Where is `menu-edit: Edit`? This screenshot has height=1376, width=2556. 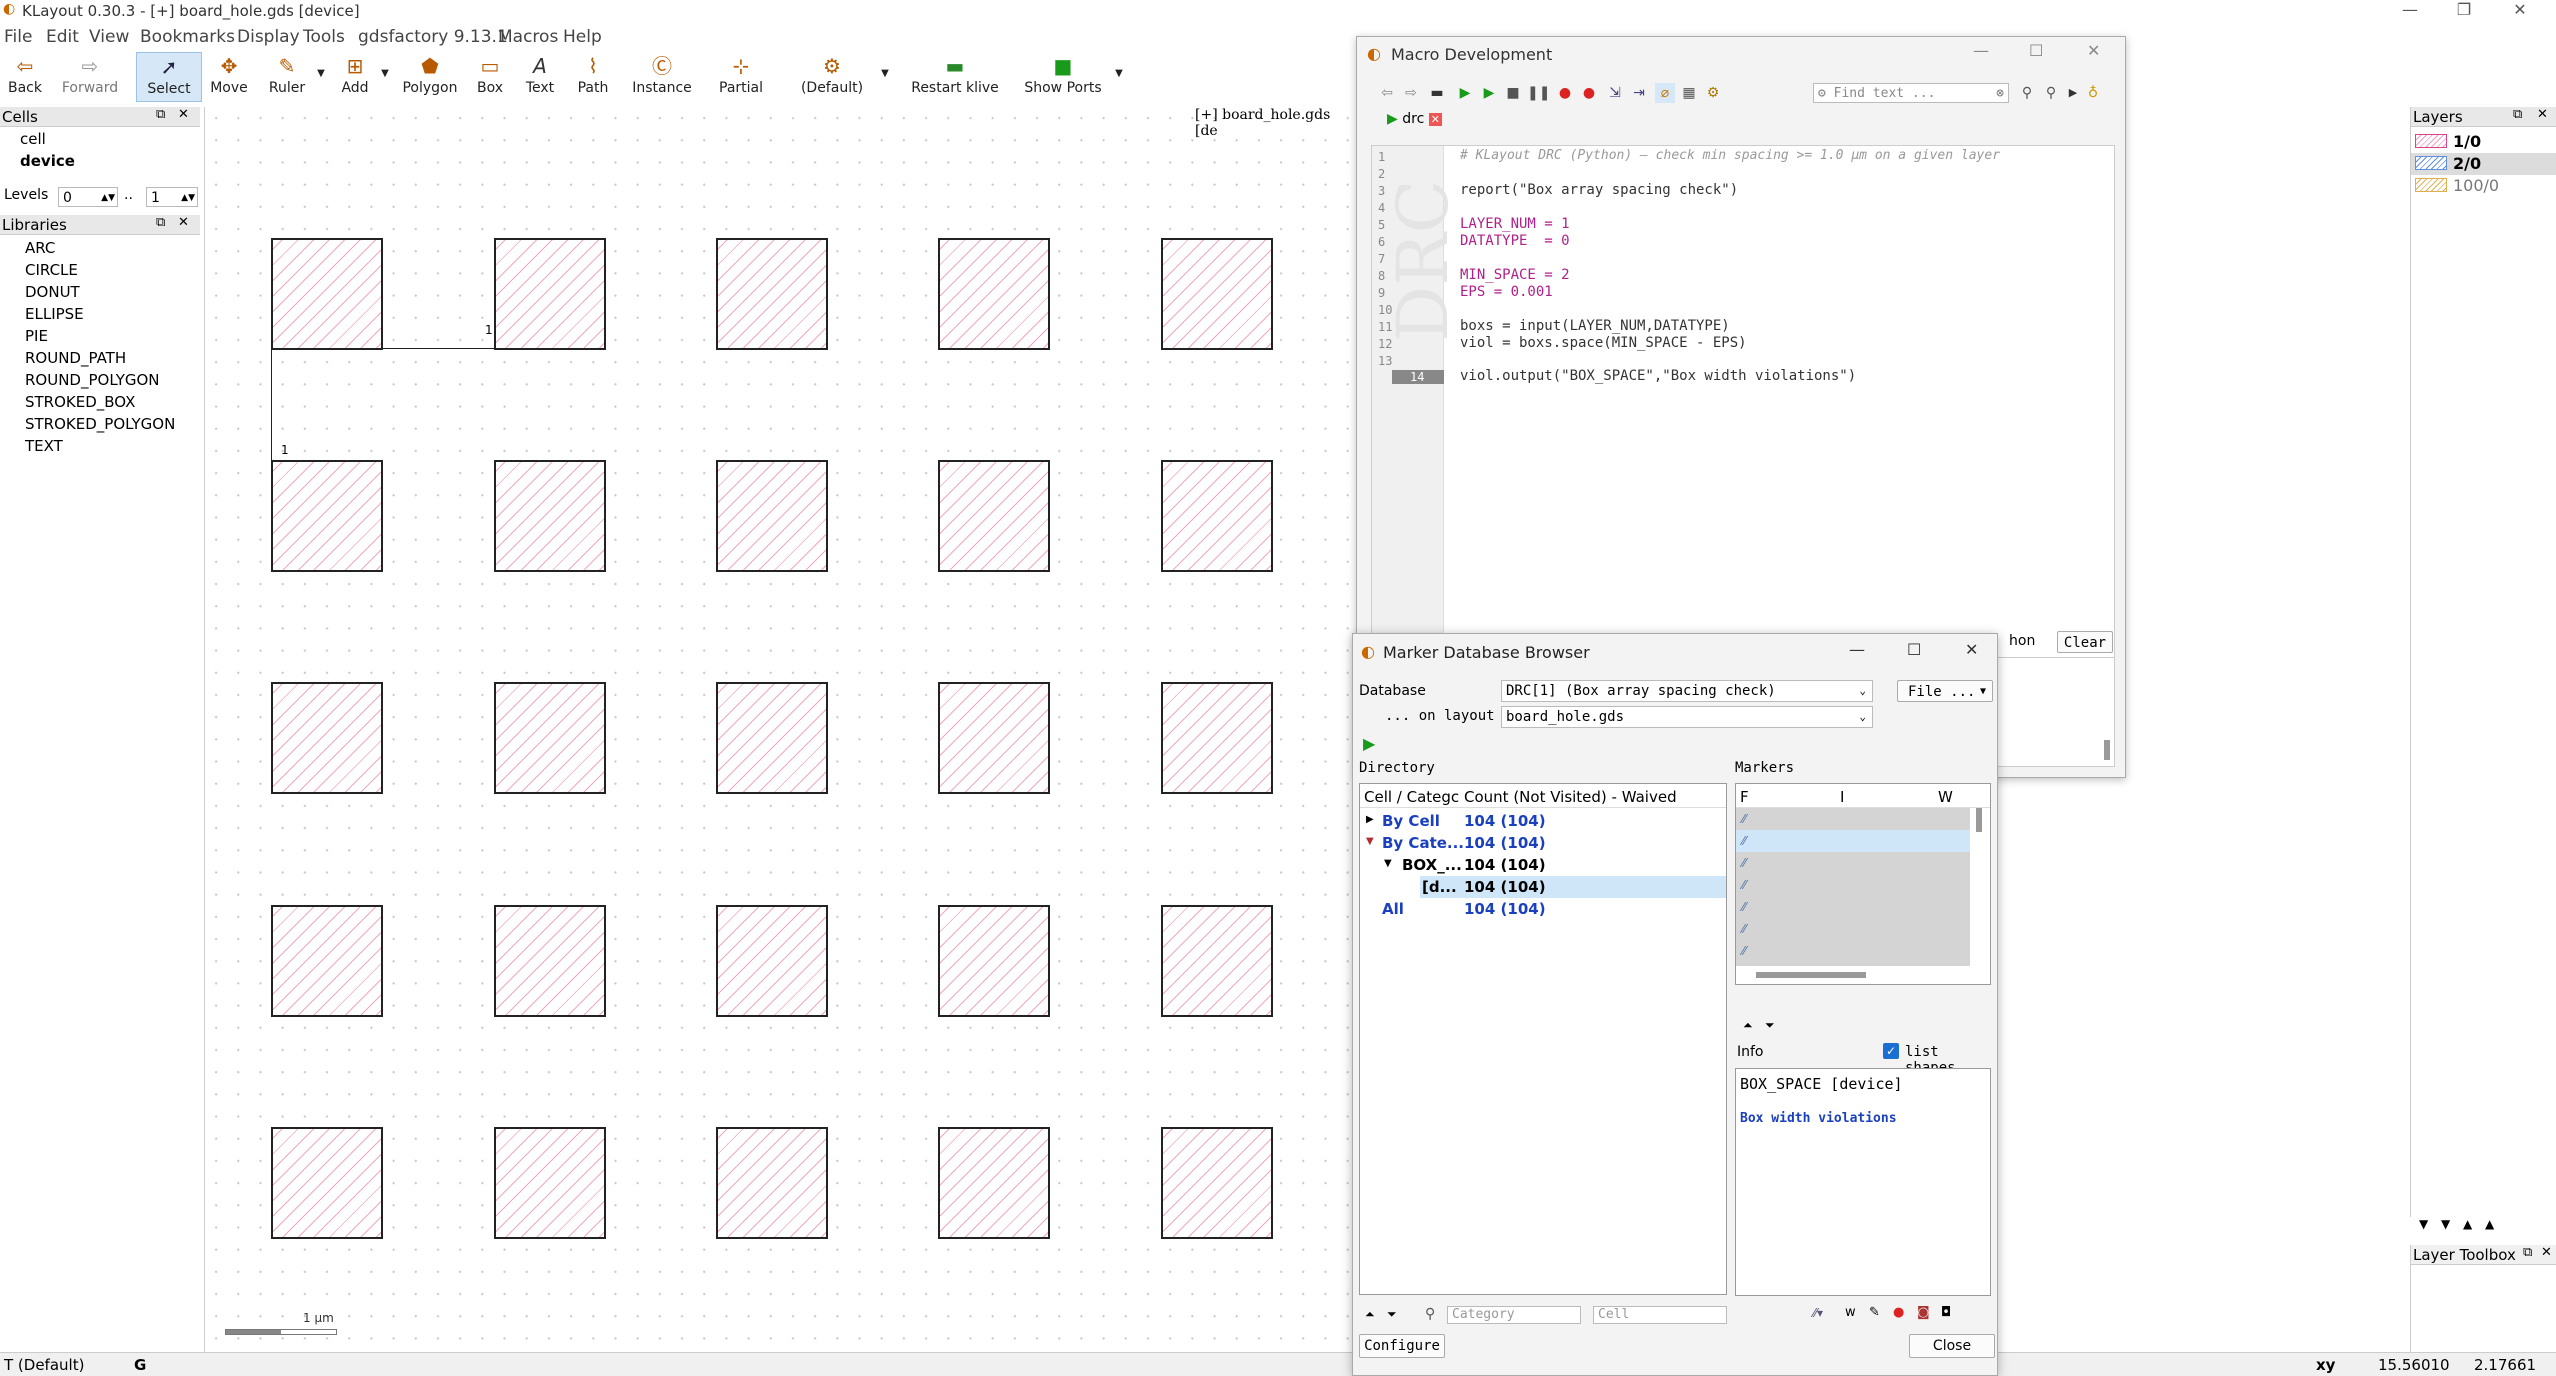
menu-edit: Edit is located at coordinates (62, 37).